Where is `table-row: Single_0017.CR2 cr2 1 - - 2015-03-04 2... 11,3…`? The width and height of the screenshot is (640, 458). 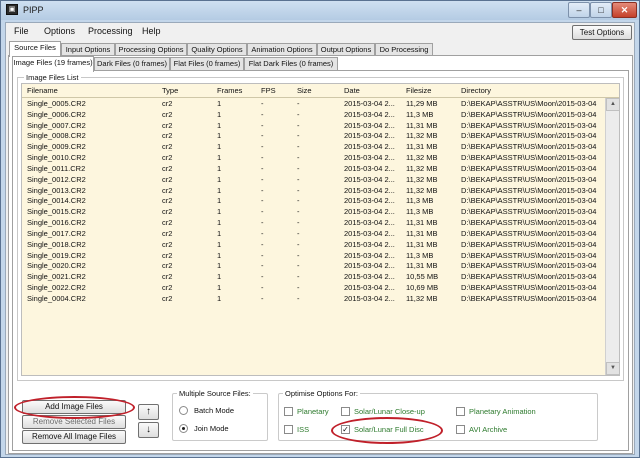 table-row: Single_0017.CR2 cr2 1 - - 2015-03-04 2... 11,3… is located at coordinates (320, 234).